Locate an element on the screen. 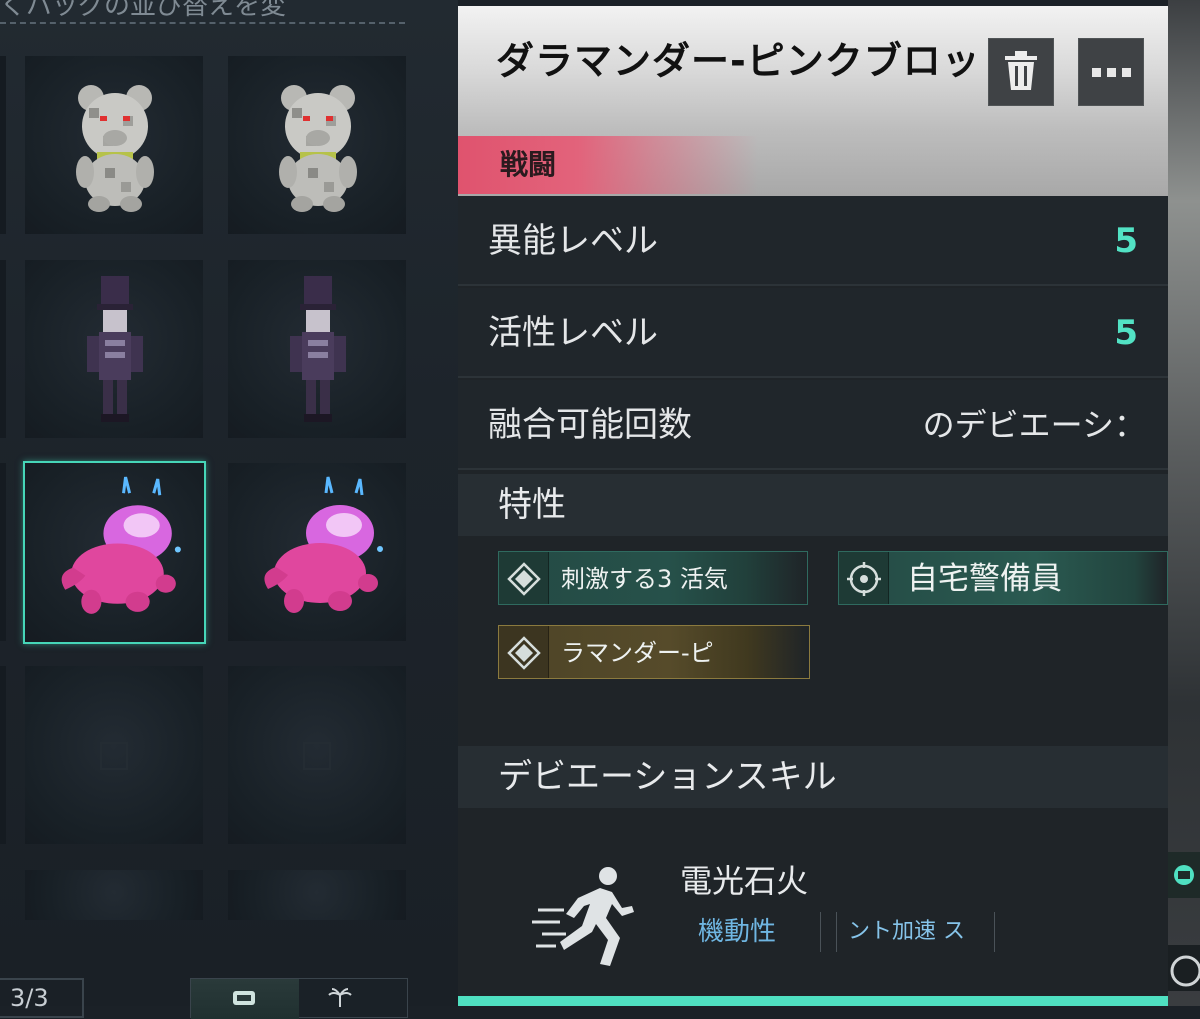 This screenshot has width=1200, height=1019. trait-label: 自宅警備員 is located at coordinates (984, 579).